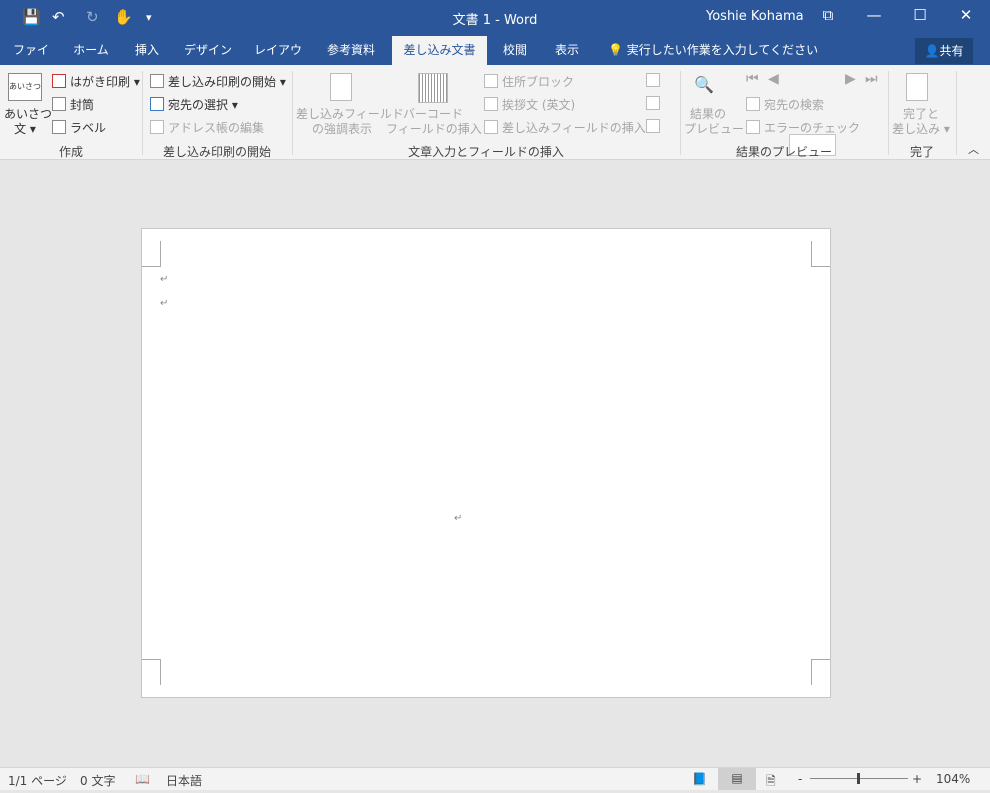 The image size is (990, 793). Describe the element at coordinates (917, 779) in the screenshot. I see `zoom-in-button: +` at that location.